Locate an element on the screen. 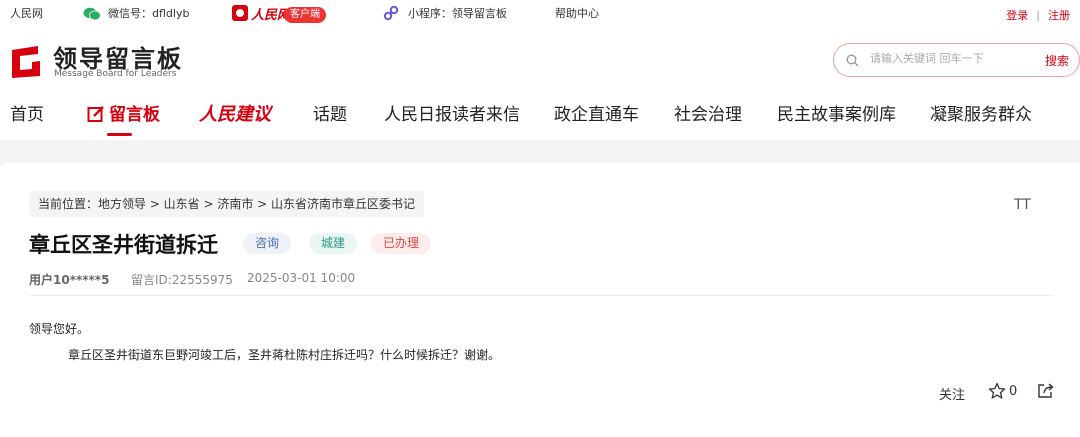 The width and height of the screenshot is (1080, 437). star-icon is located at coordinates (997, 391).